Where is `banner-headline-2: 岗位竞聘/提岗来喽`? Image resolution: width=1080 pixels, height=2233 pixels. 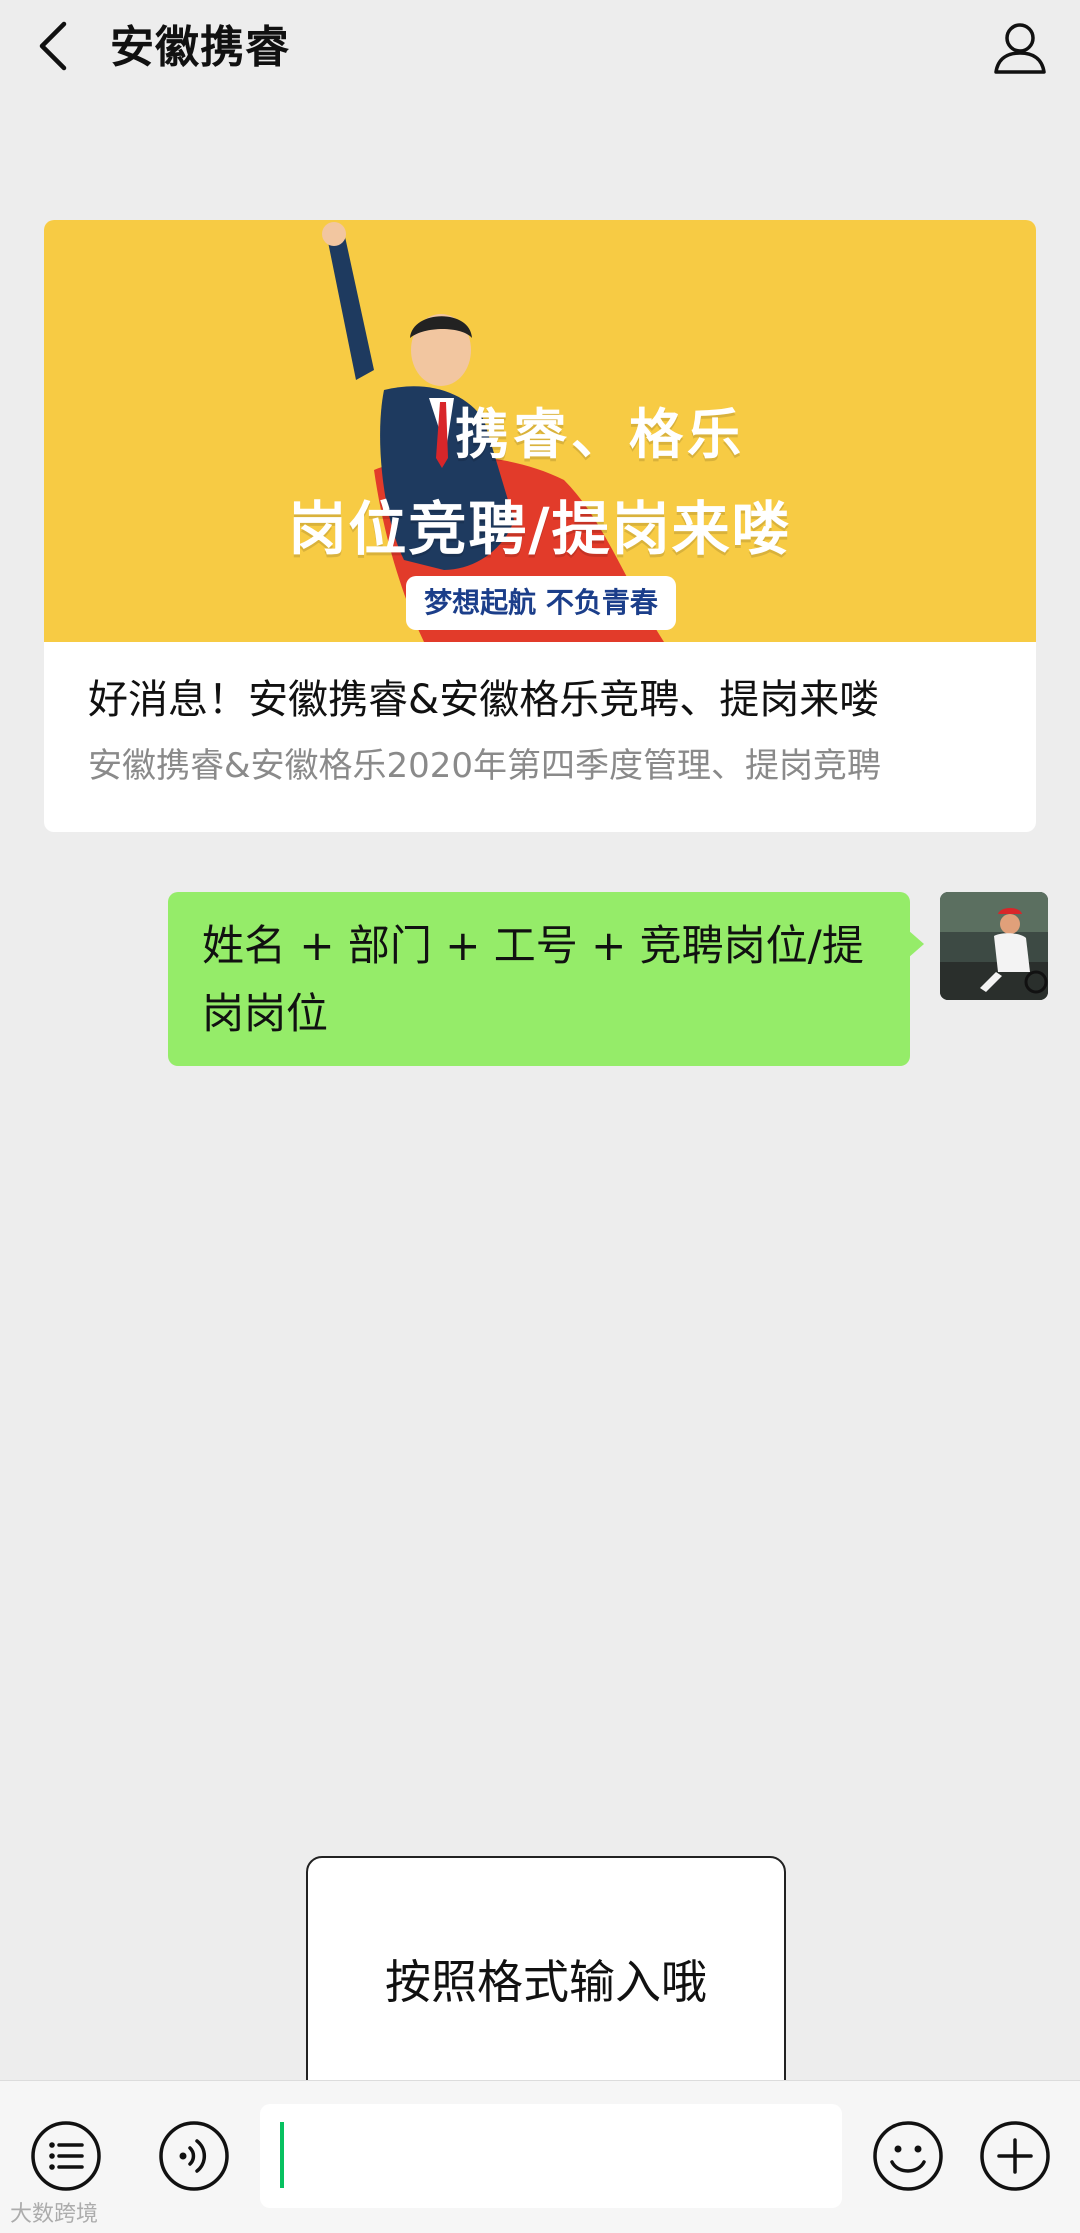 banner-headline-2: 岗位竞聘/提岗来喽 is located at coordinates (540, 529).